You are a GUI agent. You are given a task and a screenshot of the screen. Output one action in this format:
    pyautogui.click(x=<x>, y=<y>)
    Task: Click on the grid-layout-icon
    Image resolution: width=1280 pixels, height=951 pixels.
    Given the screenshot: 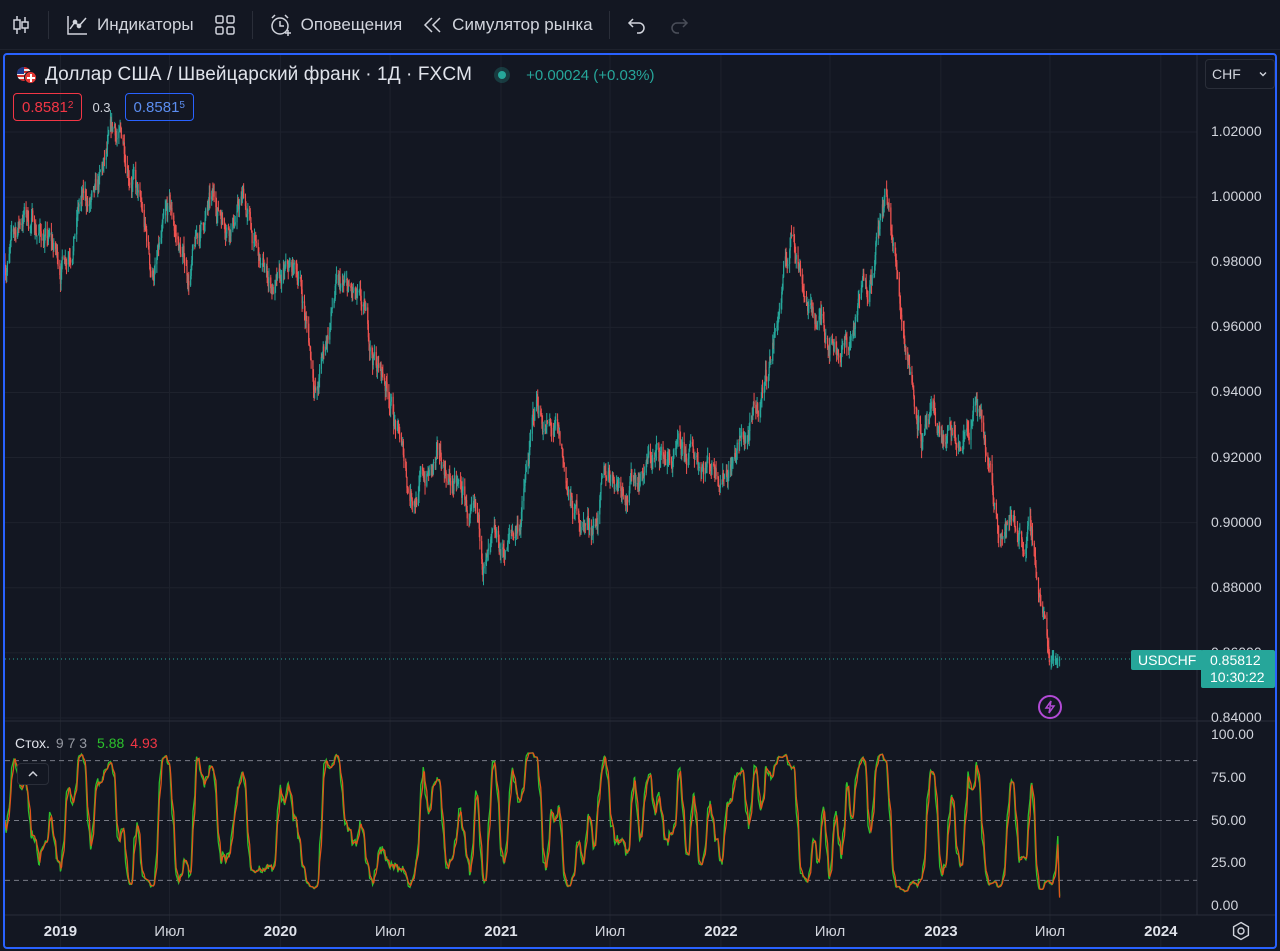 What is the action you would take?
    pyautogui.click(x=224, y=24)
    